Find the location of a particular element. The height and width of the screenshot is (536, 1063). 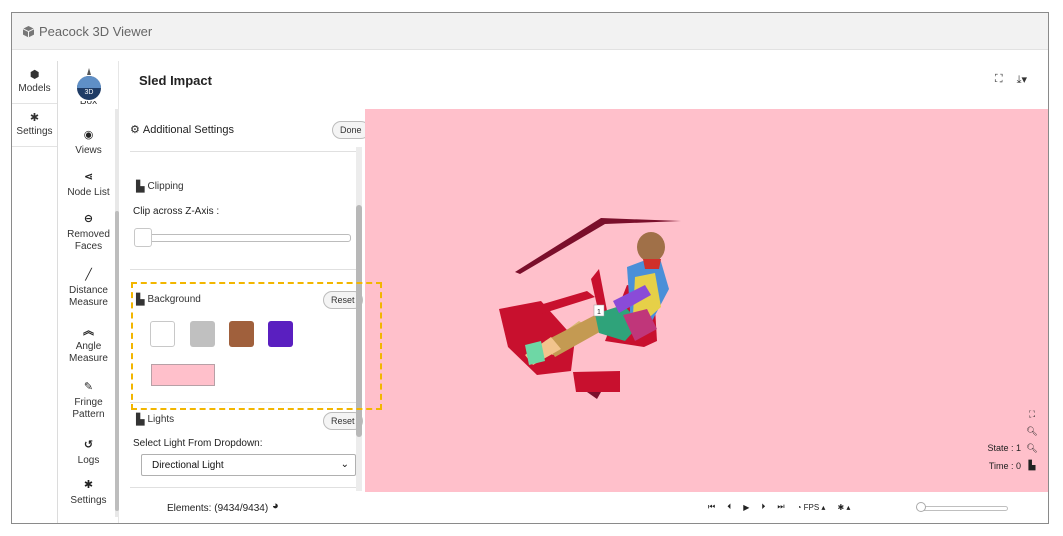

next-frame-icon: ⏵ is located at coordinates (763, 507).